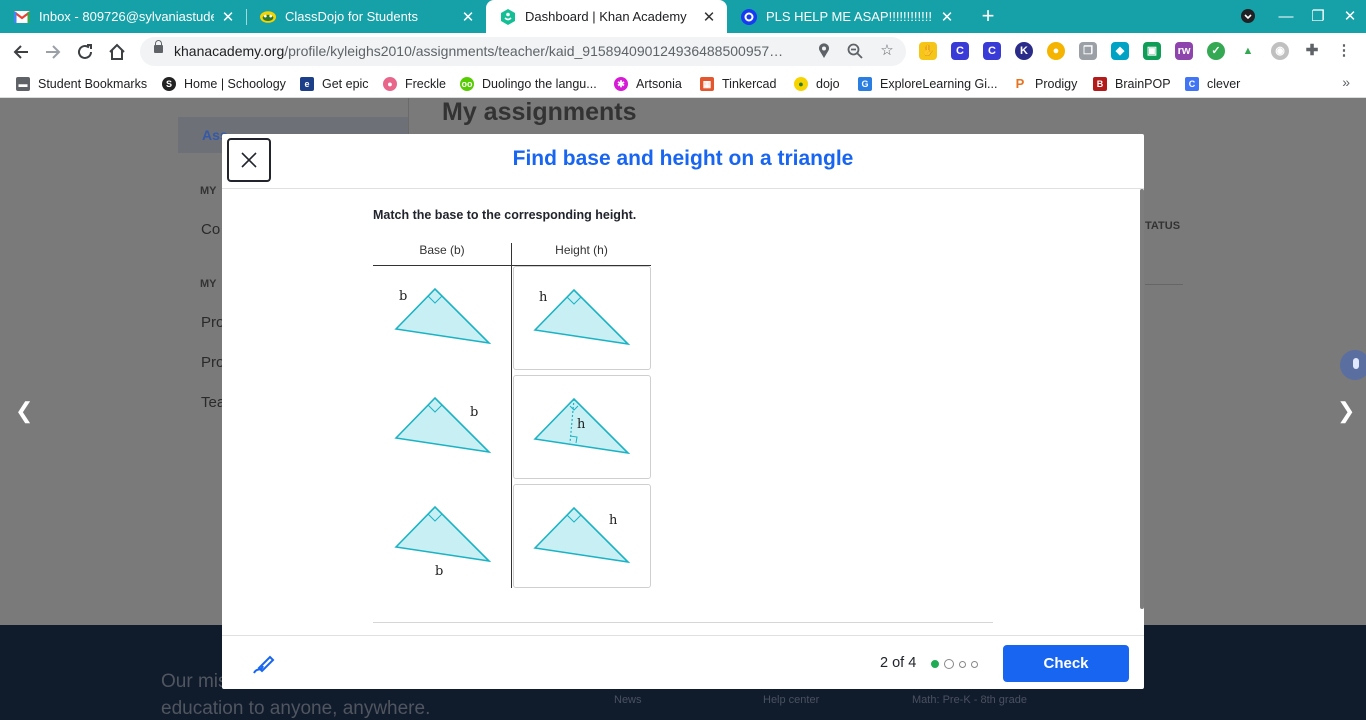 The image size is (1366, 720). Describe the element at coordinates (539, 112) in the screenshot. I see `page-title: My assignments` at that location.